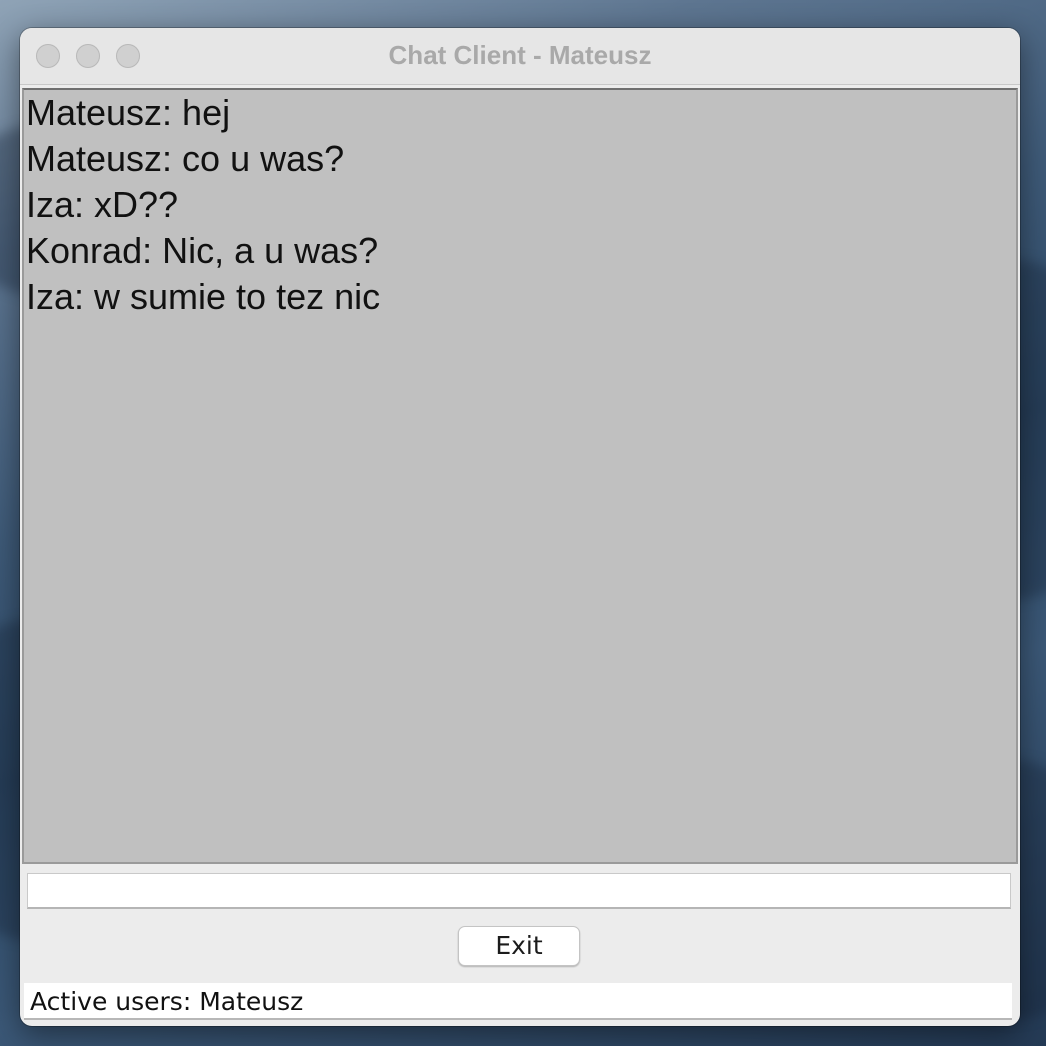 This screenshot has width=1046, height=1046. Describe the element at coordinates (202, 250) in the screenshot. I see `chat-message: Konrad: Nic, a u was?` at that location.